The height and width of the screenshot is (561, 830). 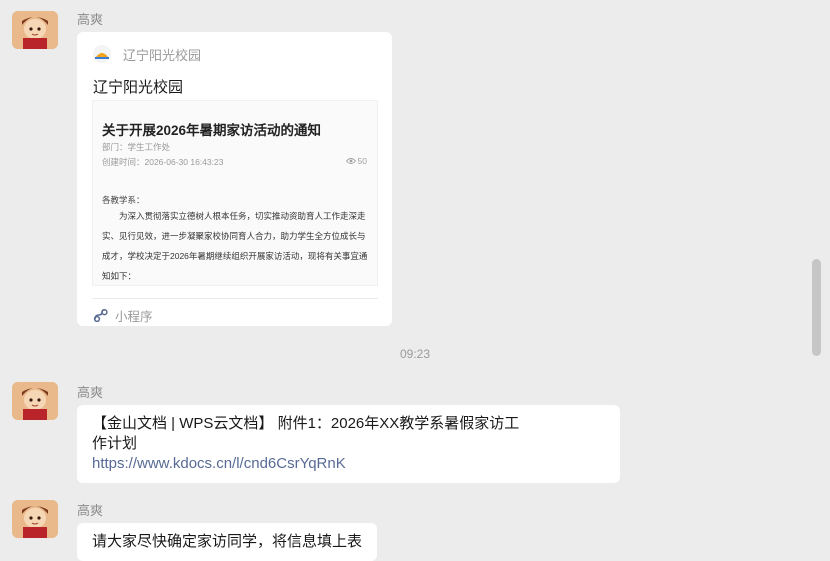 What do you see at coordinates (235, 298) in the screenshot?
I see `card-divider` at bounding box center [235, 298].